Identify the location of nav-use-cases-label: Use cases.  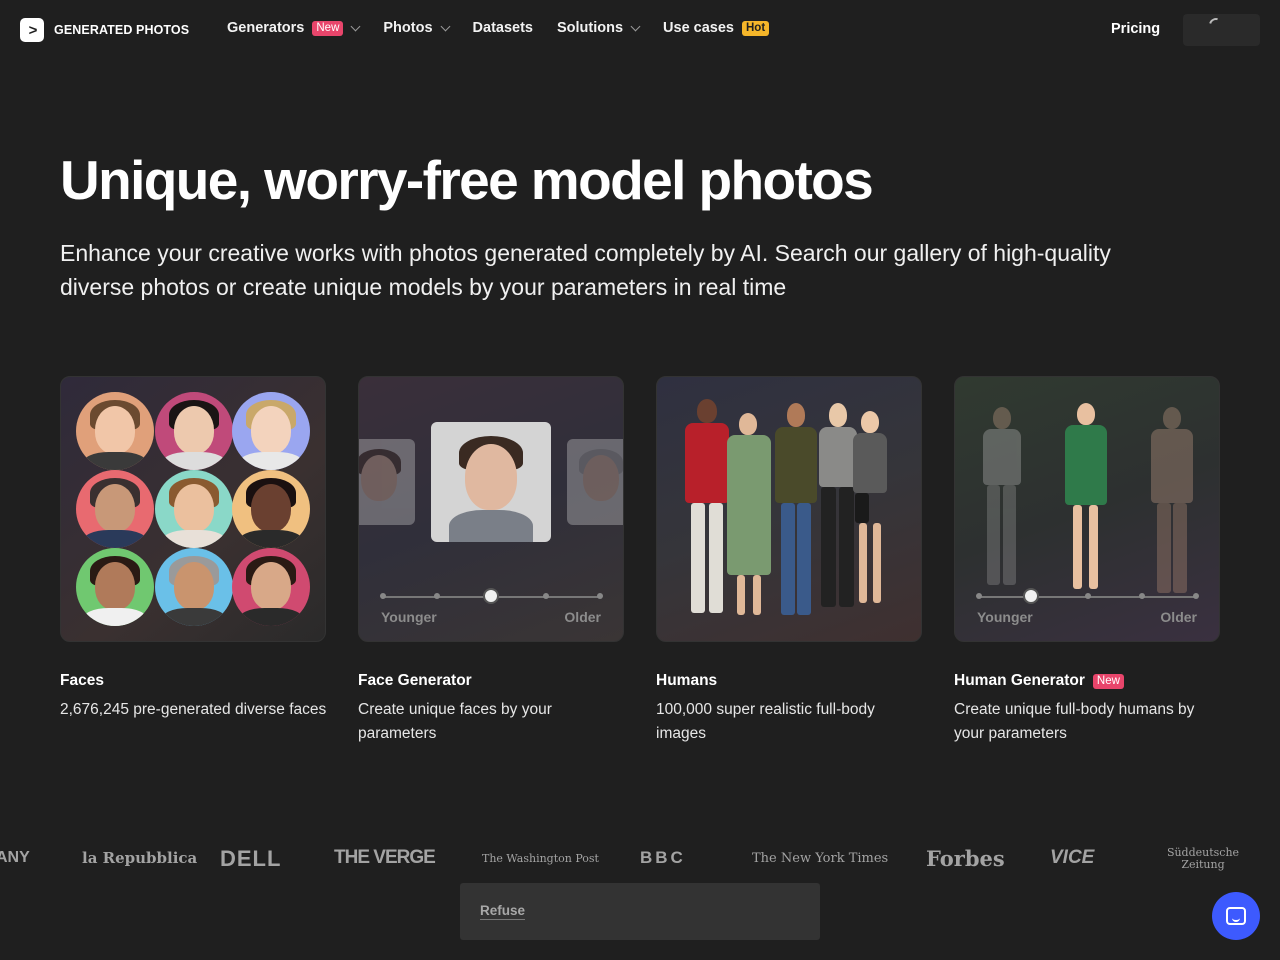
(698, 28).